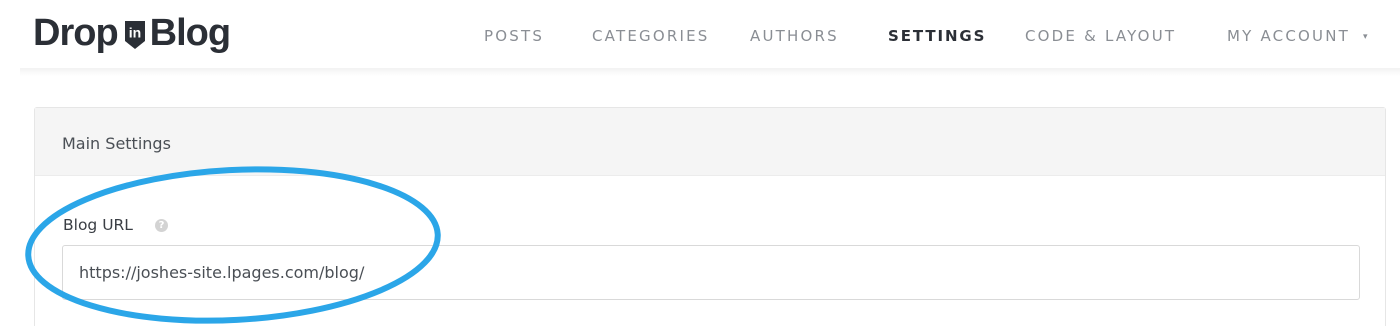 This screenshot has height=326, width=1400. What do you see at coordinates (937, 36) in the screenshot?
I see `nav-settings: SETTINGS` at bounding box center [937, 36].